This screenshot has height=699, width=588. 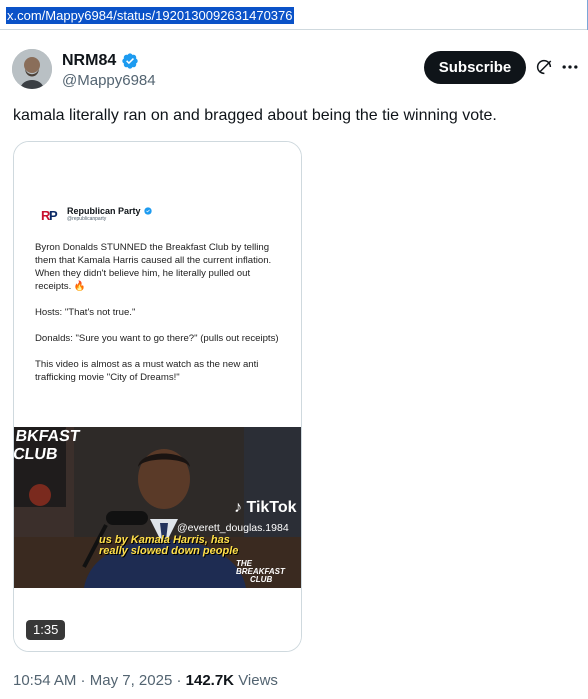 I want to click on watermark-line: THE BREAKFAST, so click(x=260, y=567).